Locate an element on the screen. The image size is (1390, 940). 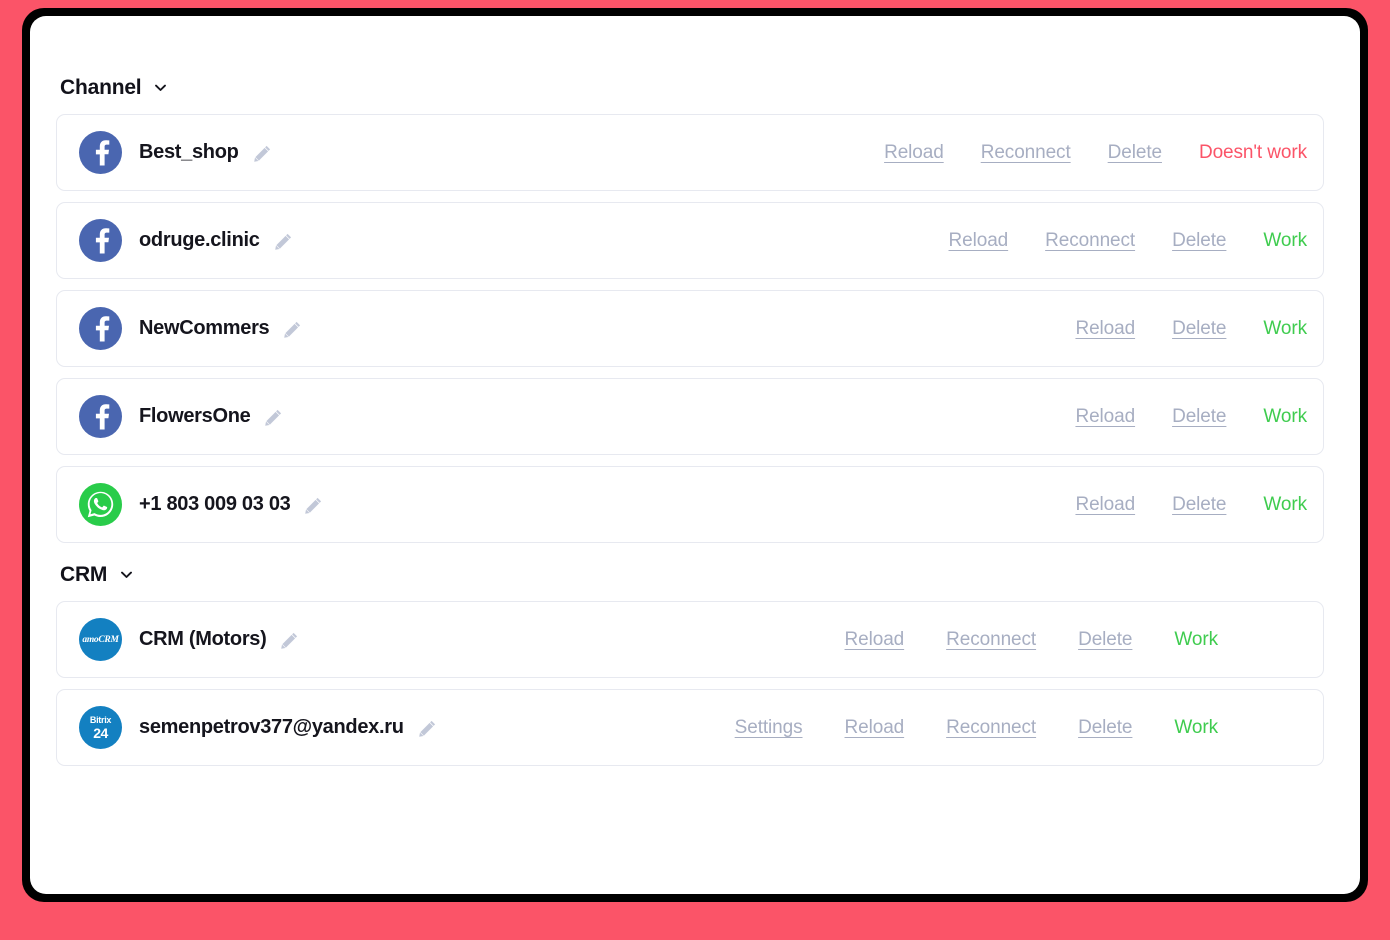
row-identity: Bitrix 24 semenpetrov377@yandex.ru is located at coordinates (258, 727).